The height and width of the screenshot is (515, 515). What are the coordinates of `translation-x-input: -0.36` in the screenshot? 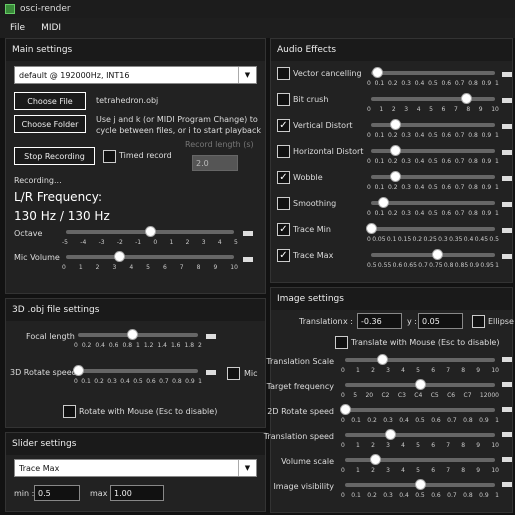 It's located at (379, 321).